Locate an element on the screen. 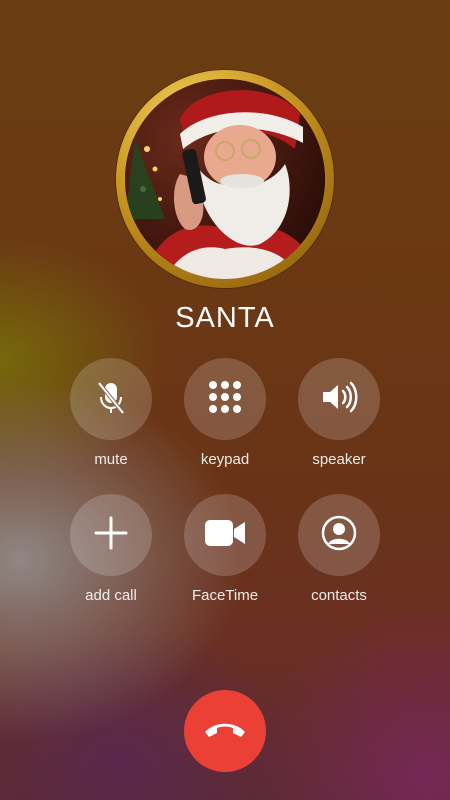 This screenshot has height=800, width=450. mic-off-icon is located at coordinates (111, 399).